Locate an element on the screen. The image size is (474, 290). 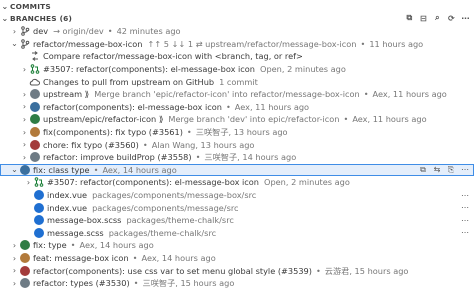
refresh-icon: ⟳ is located at coordinates (451, 18).